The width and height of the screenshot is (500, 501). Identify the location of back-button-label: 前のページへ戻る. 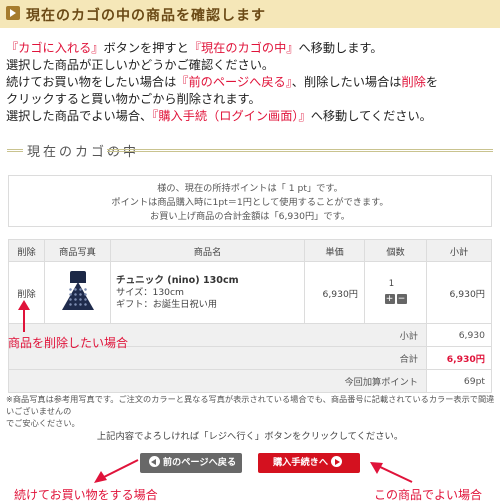
(199, 462).